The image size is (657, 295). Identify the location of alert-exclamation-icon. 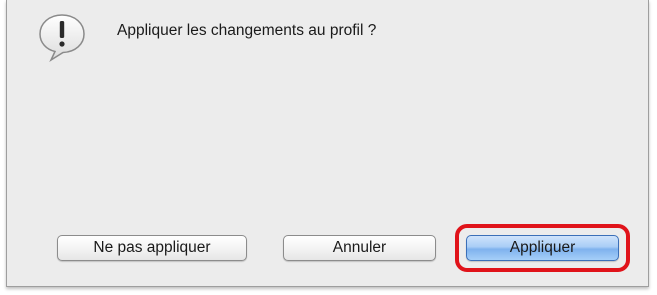
(62, 38).